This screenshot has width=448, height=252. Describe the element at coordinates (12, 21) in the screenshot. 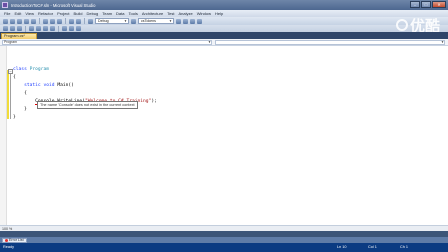

I see `add-item-icon` at that location.